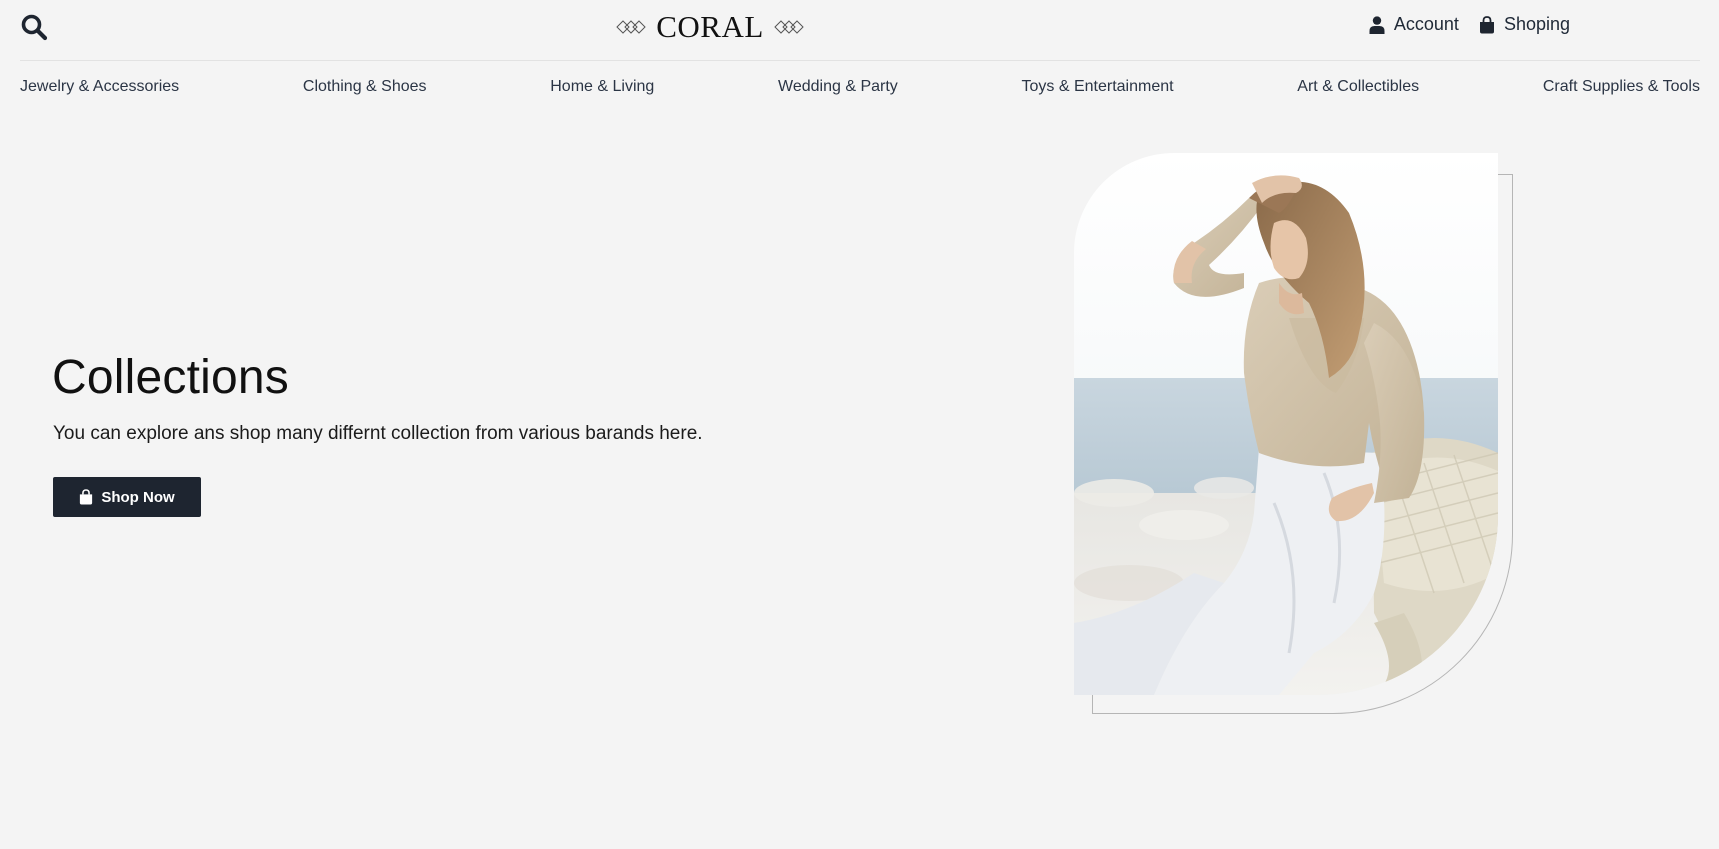 This screenshot has height=849, width=1719. I want to click on shop-now-button: Shop Now, so click(127, 497).